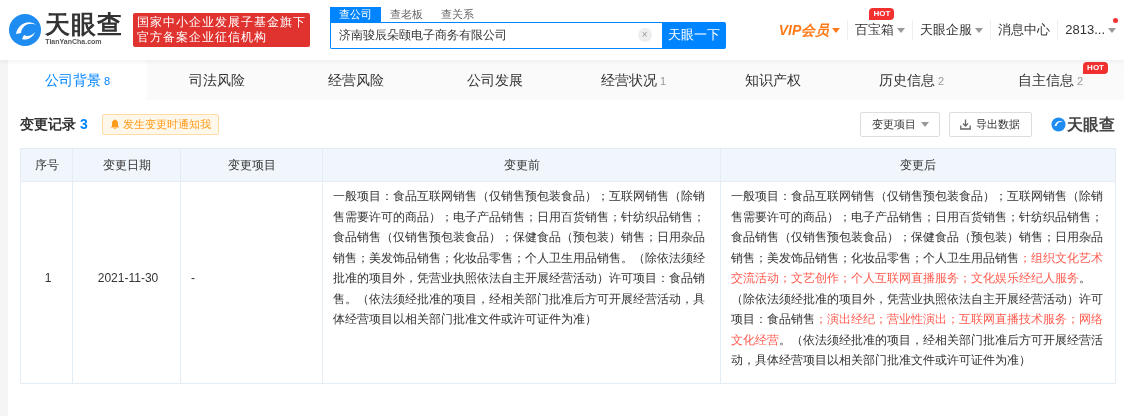  Describe the element at coordinates (48, 124) in the screenshot. I see `section-title: 变更记录` at that location.